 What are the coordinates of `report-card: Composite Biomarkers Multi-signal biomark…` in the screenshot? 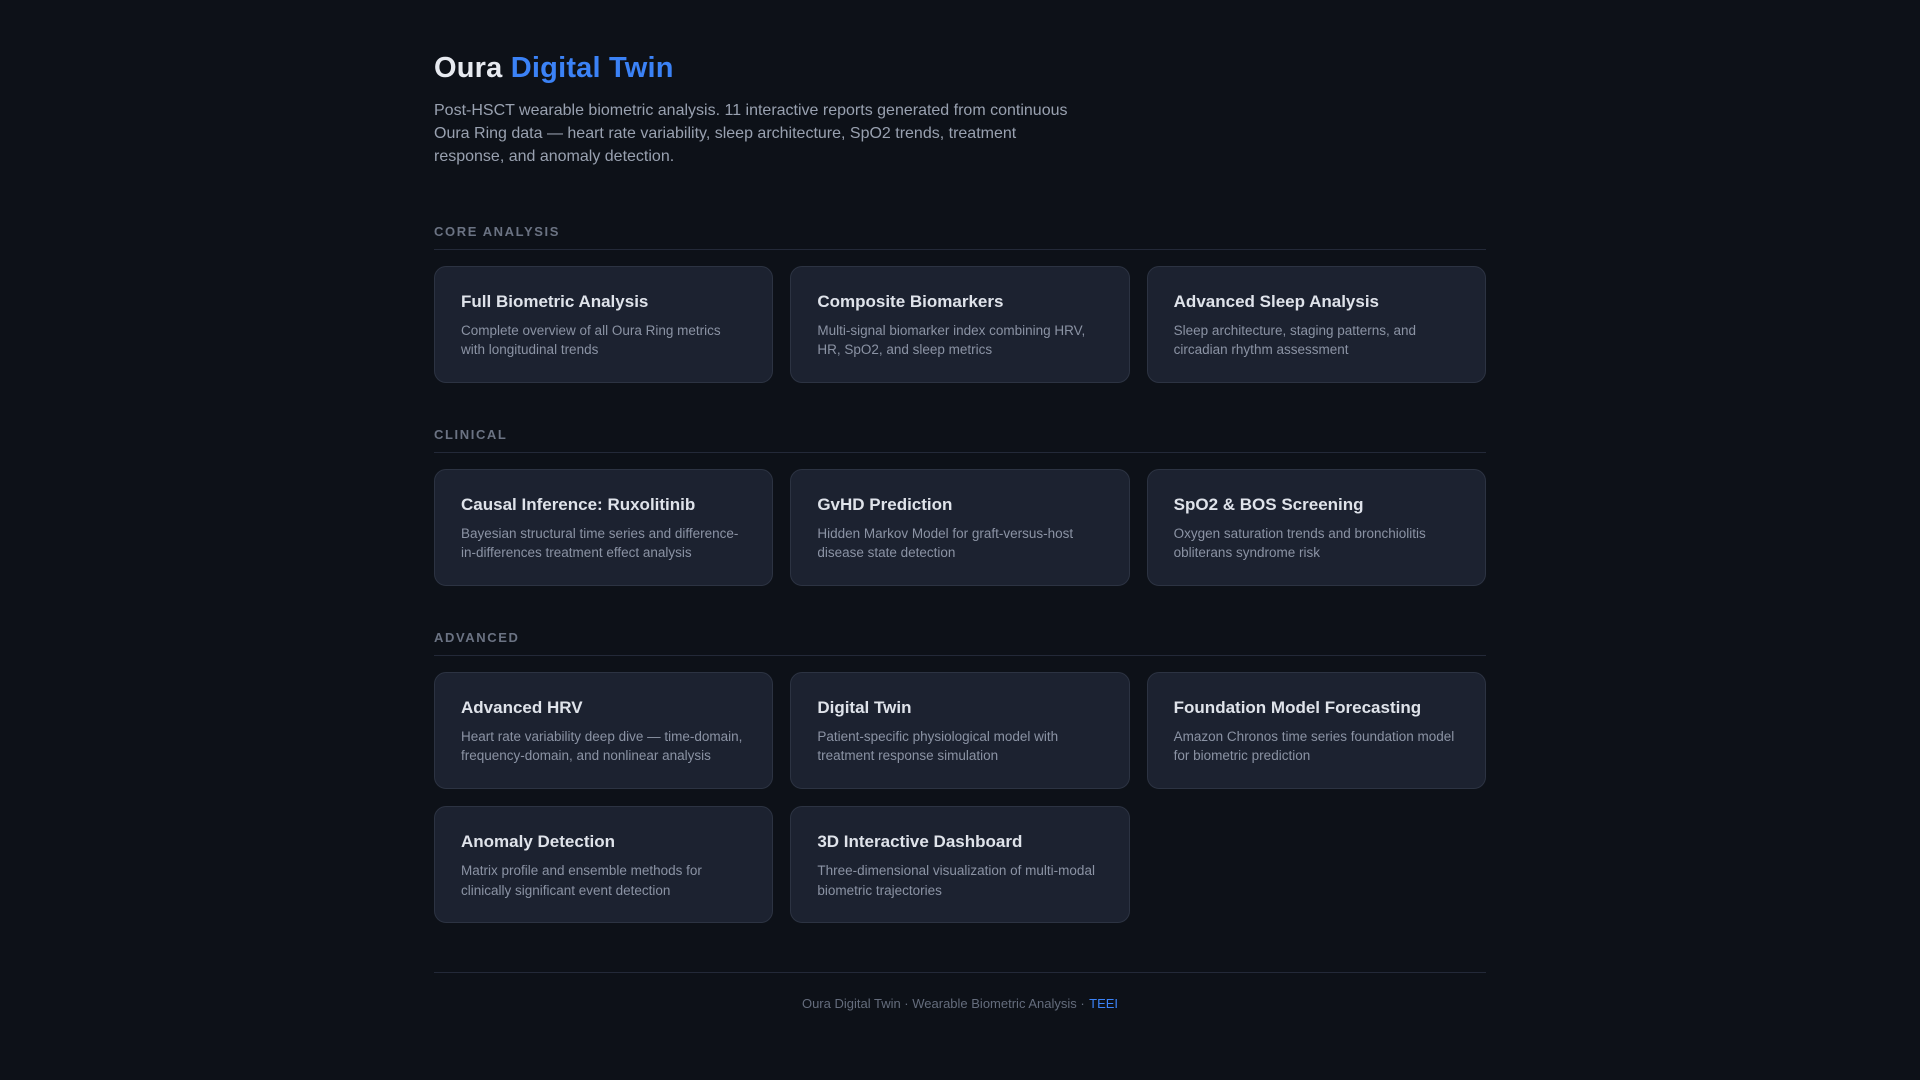 It's located at (960, 324).